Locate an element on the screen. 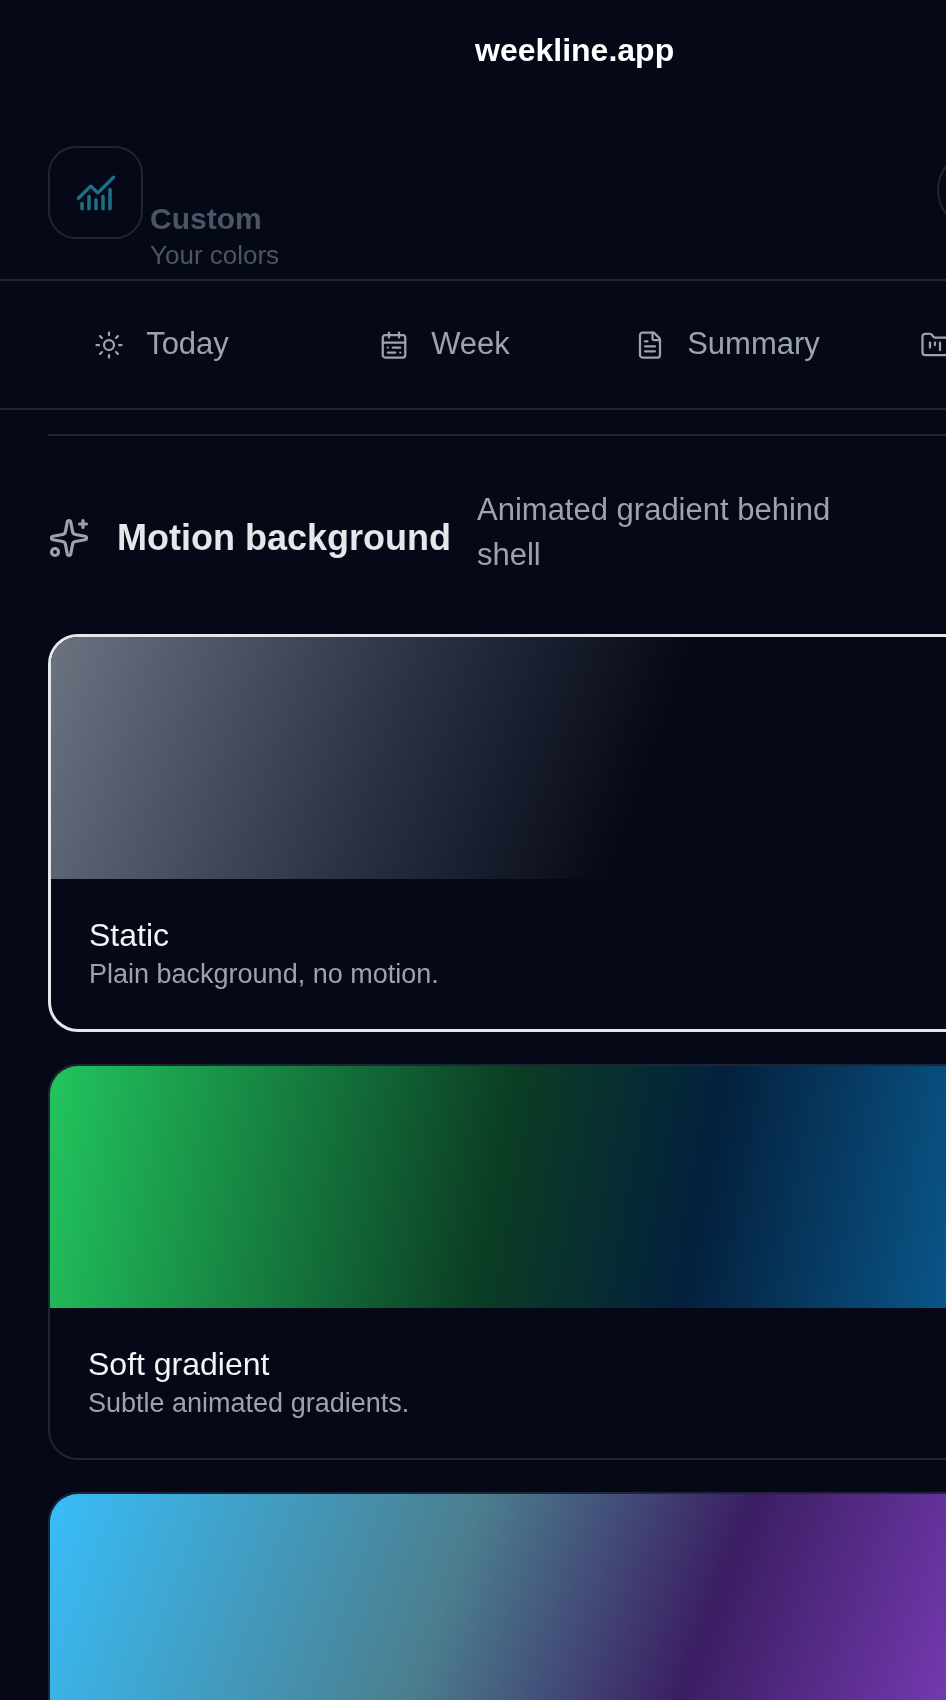  card-subtitle: Your colors is located at coordinates (215, 255).